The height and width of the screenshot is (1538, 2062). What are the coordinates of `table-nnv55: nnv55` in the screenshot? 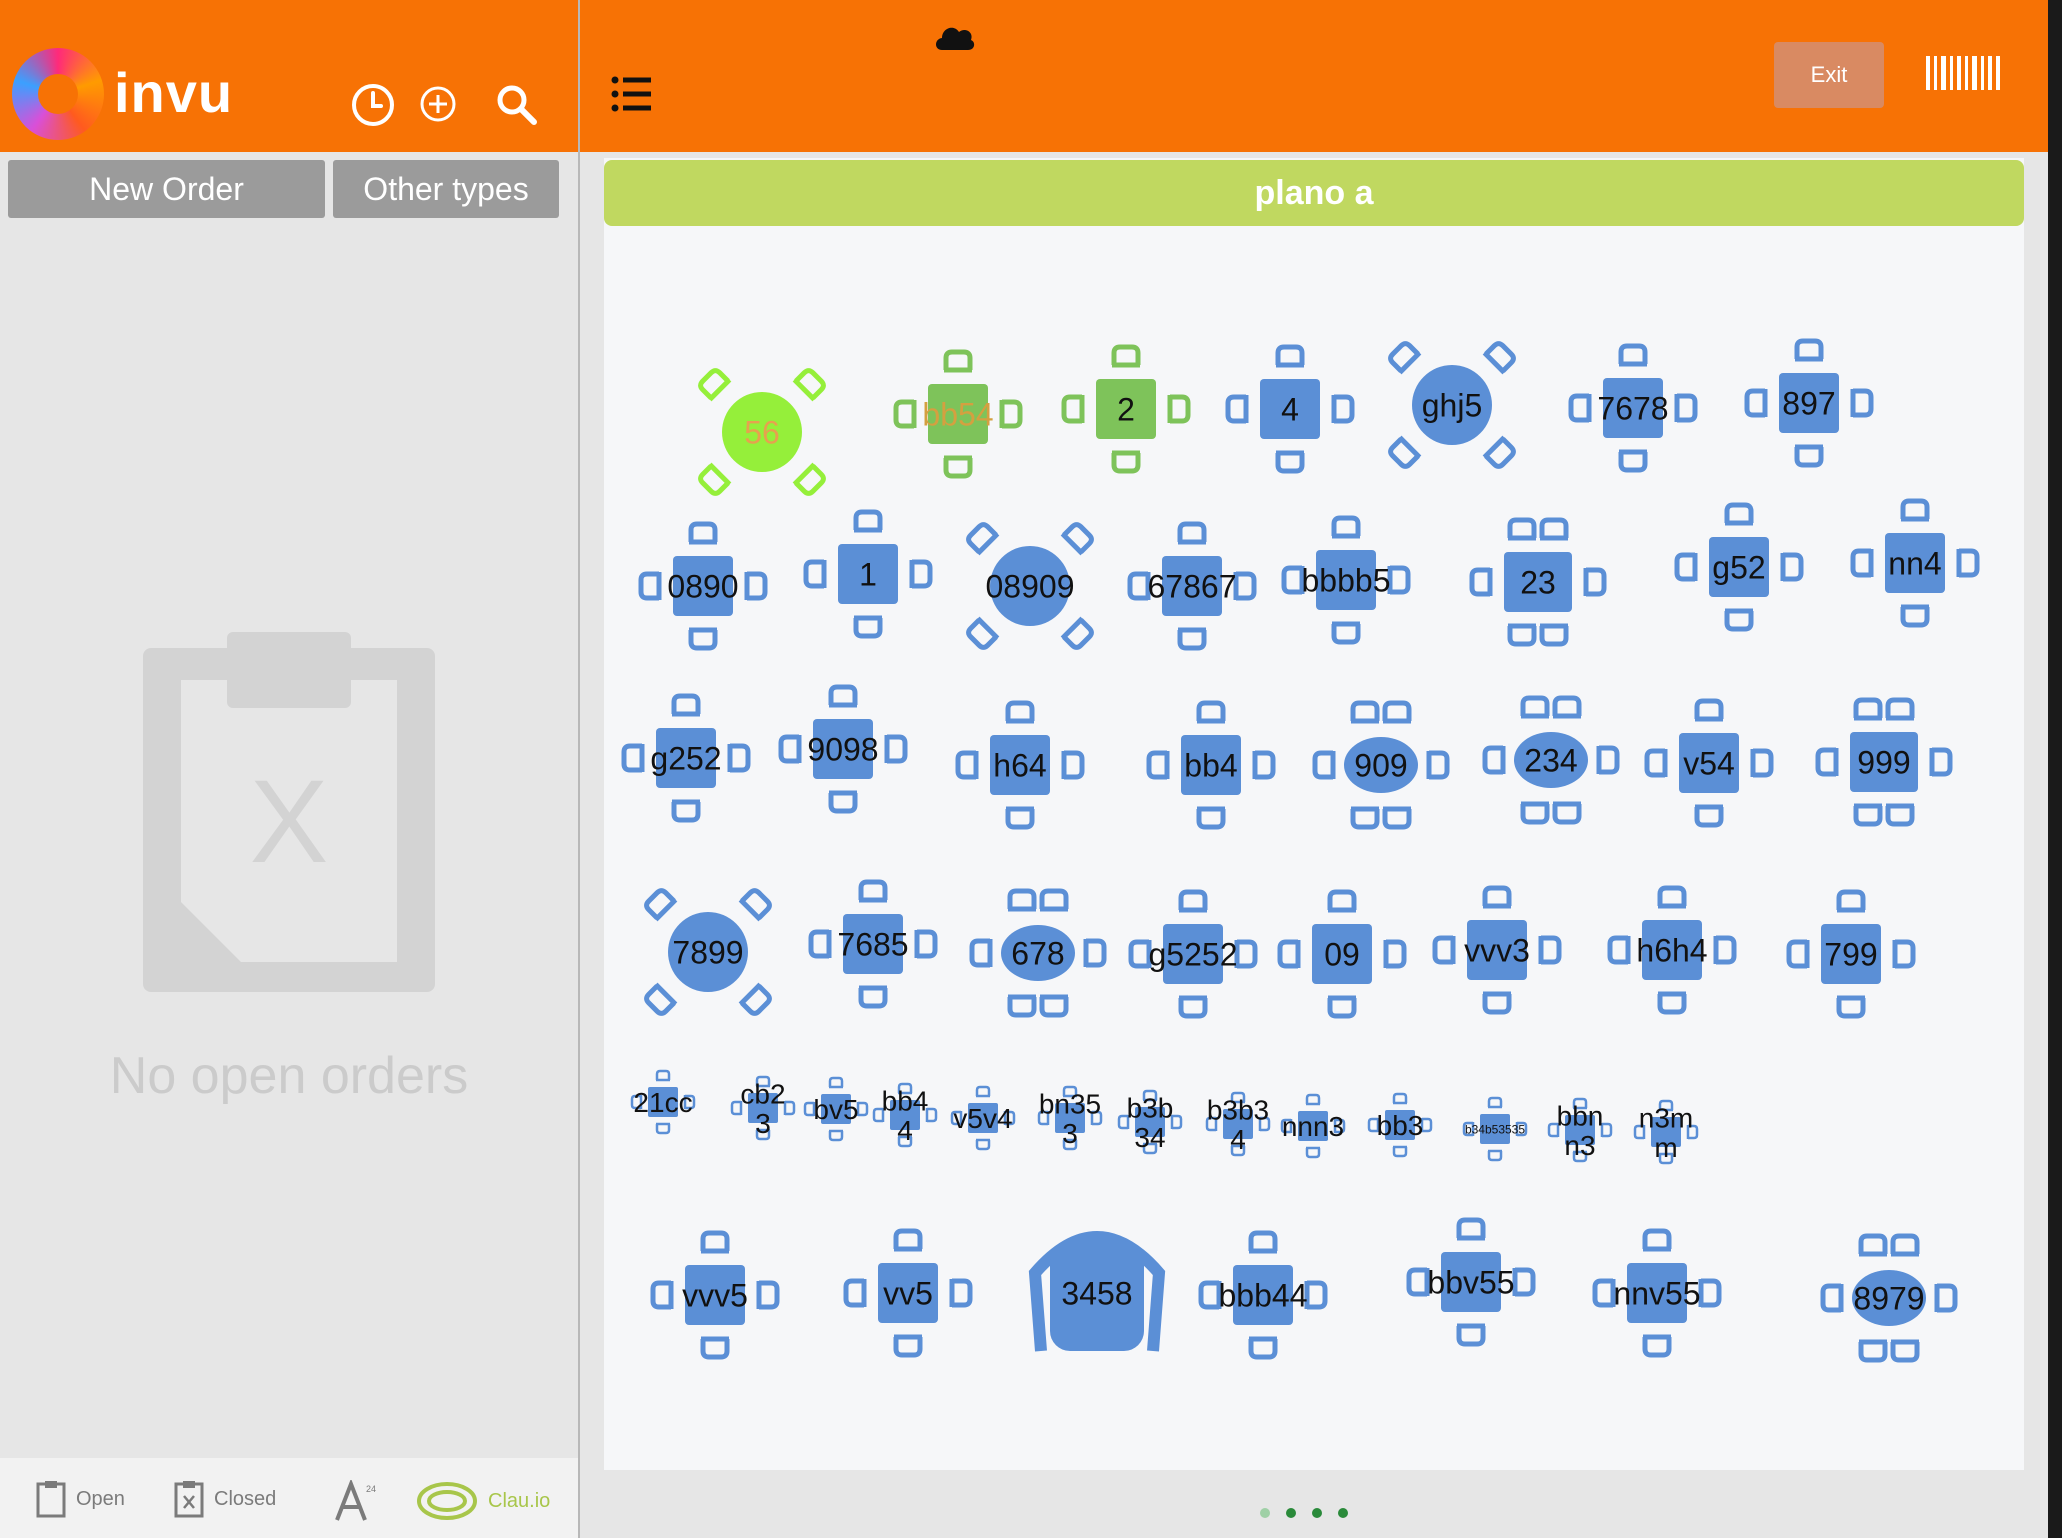 It's located at (1657, 1293).